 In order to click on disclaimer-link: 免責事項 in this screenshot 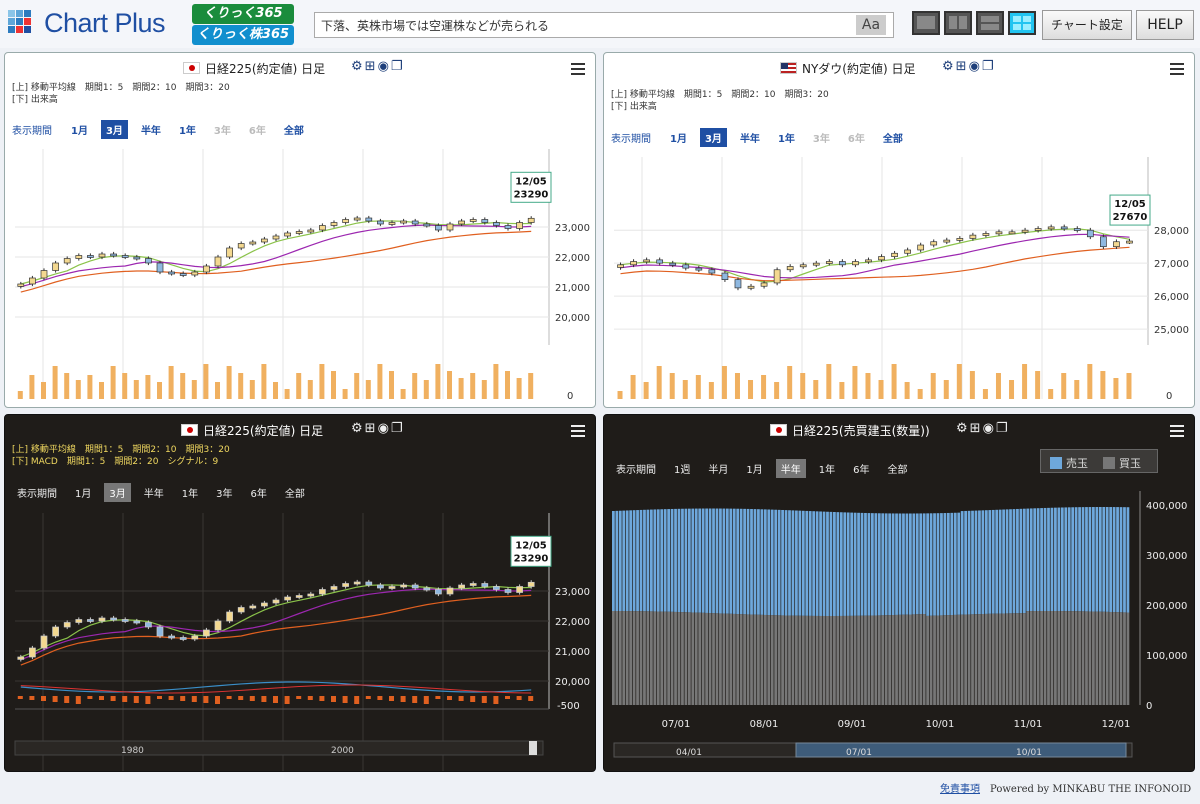, I will do `click(960, 789)`.